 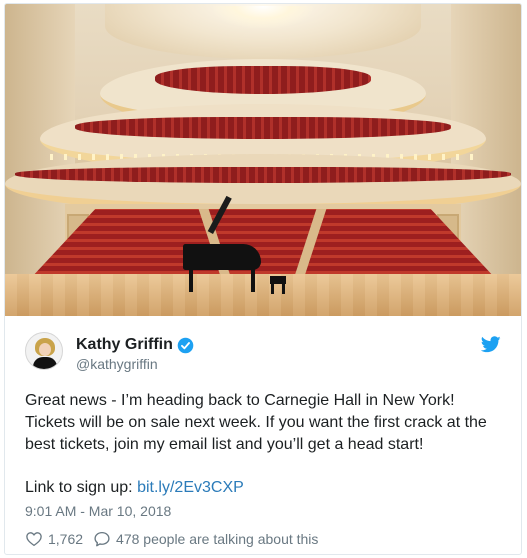 What do you see at coordinates (117, 364) in the screenshot?
I see `author-handle: @kathygriffin` at bounding box center [117, 364].